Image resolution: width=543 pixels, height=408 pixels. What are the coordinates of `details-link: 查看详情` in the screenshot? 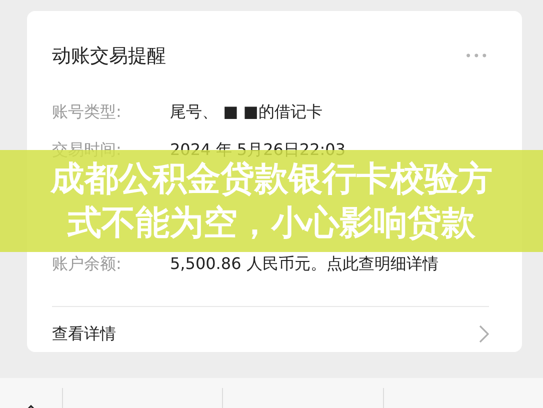 It's located at (270, 334).